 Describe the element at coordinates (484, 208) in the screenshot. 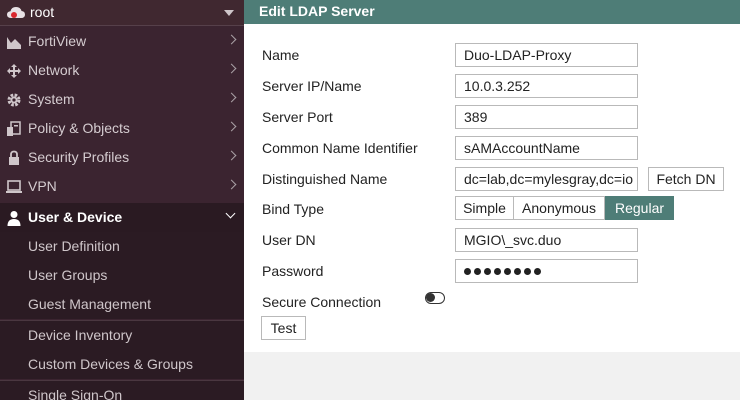

I see `bind-type-simple: Simple` at that location.